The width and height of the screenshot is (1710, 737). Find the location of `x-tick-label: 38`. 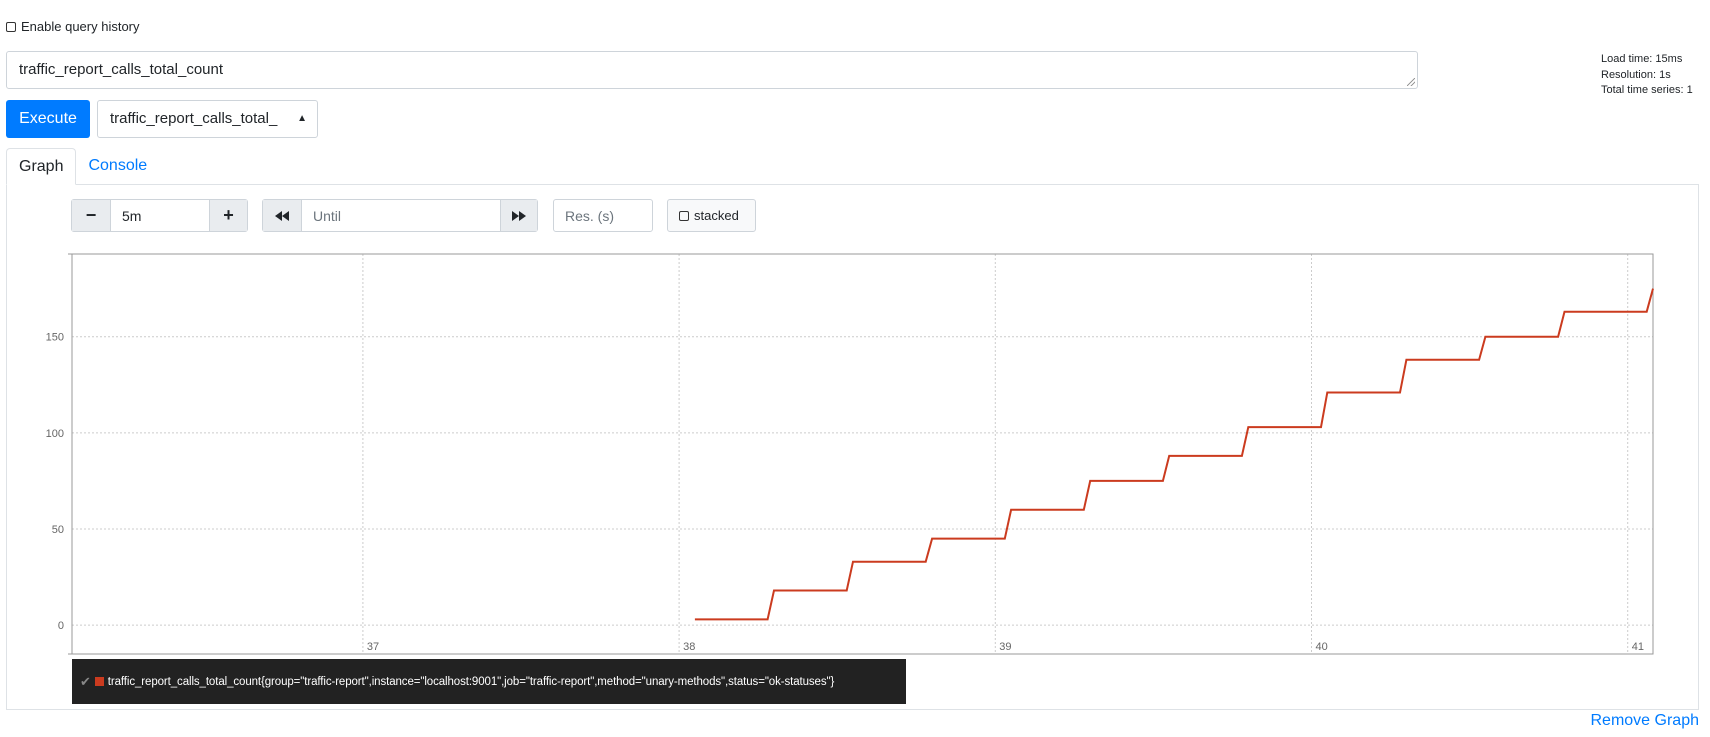

x-tick-label: 38 is located at coordinates (689, 647).